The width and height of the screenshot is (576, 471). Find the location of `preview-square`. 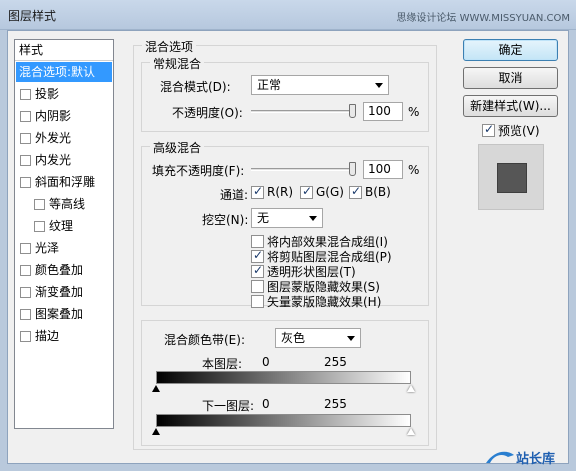

preview-square is located at coordinates (512, 178).